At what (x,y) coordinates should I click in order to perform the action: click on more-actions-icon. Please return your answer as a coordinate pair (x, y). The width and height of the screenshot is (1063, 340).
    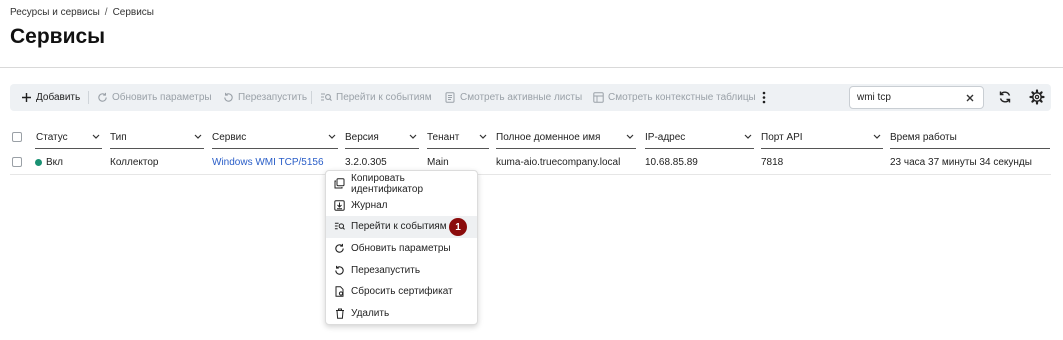
    Looking at the image, I should click on (764, 97).